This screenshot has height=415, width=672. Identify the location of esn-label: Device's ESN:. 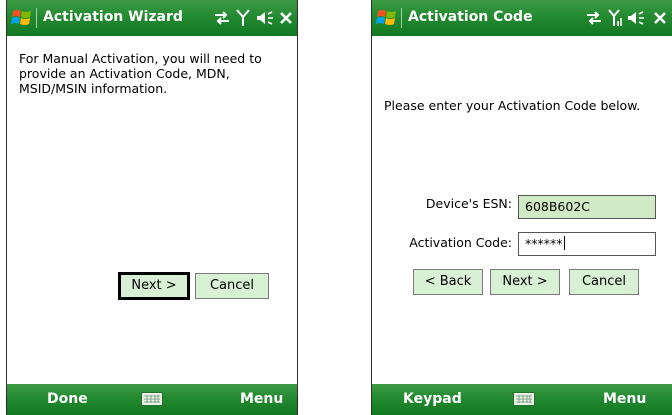
(468, 203).